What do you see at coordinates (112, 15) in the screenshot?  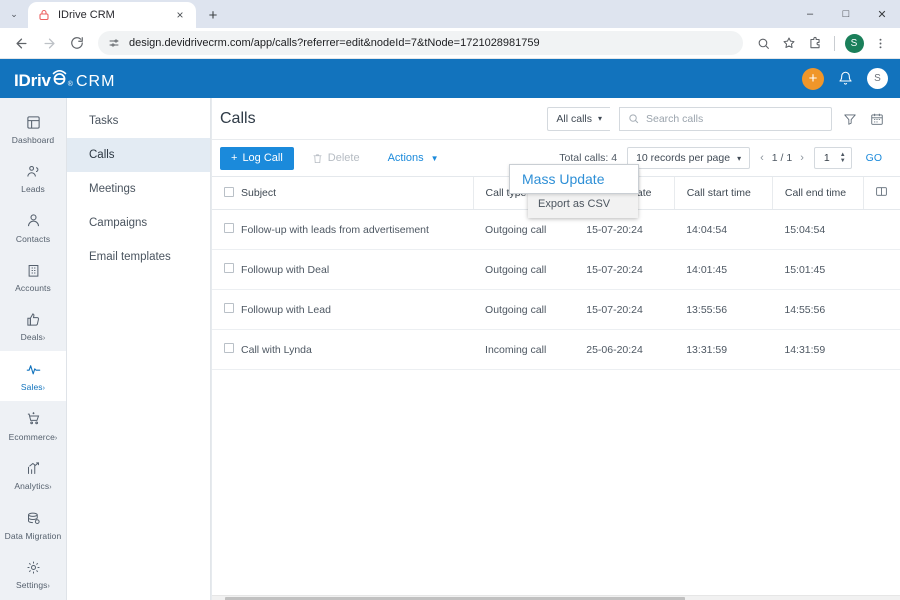 I see `browser-tab: IDrive CRM ×` at bounding box center [112, 15].